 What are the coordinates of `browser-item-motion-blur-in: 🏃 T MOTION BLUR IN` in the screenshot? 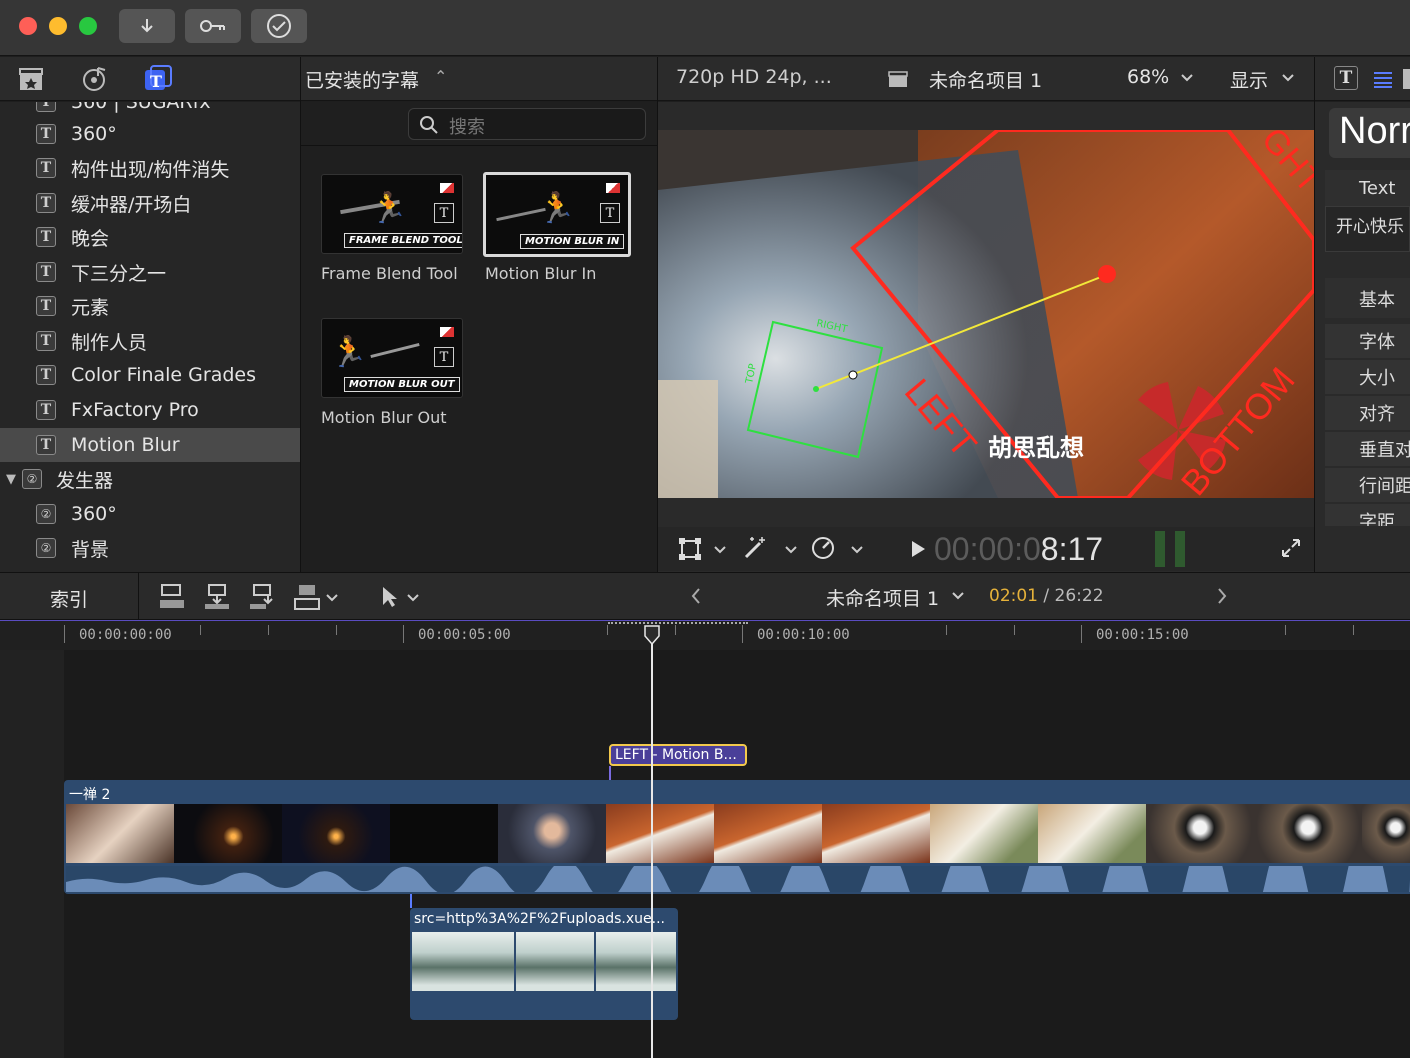 It's located at (557, 214).